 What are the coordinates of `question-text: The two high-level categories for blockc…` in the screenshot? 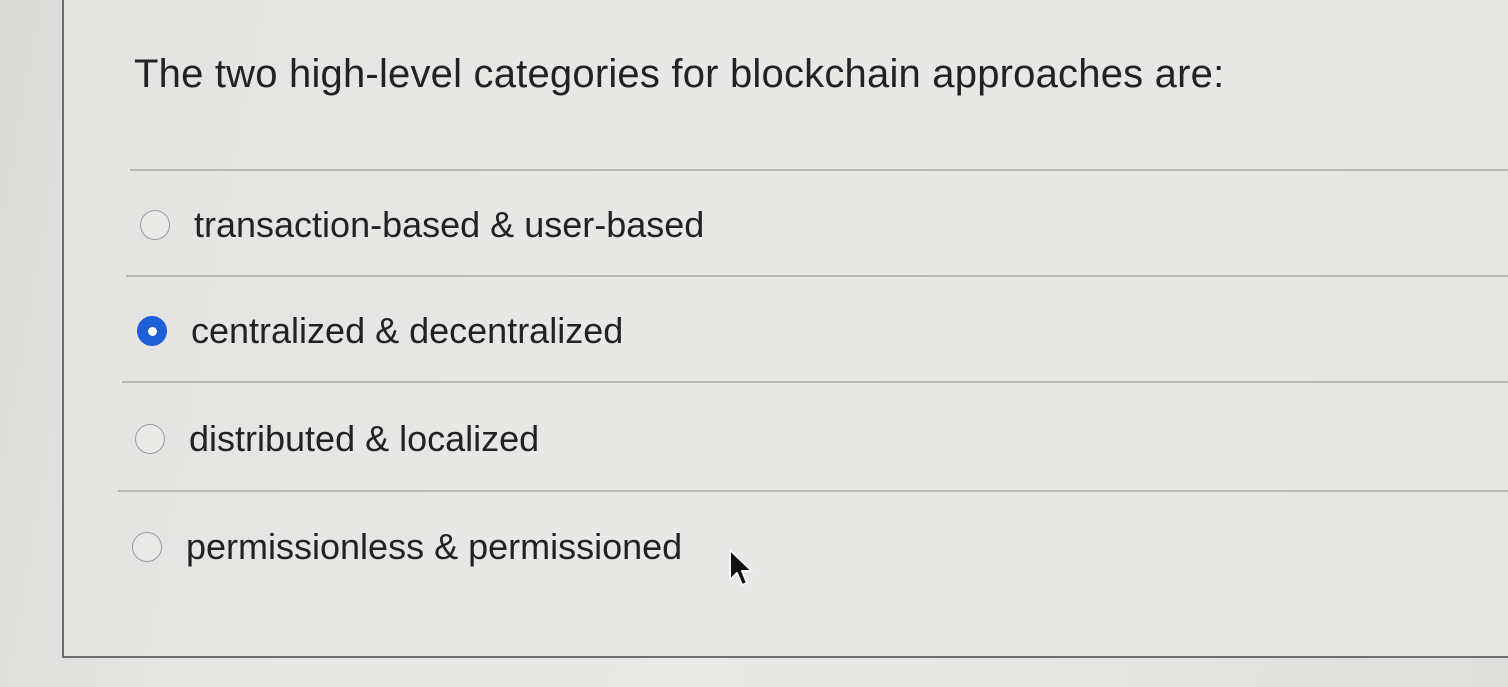 It's located at (679, 74).